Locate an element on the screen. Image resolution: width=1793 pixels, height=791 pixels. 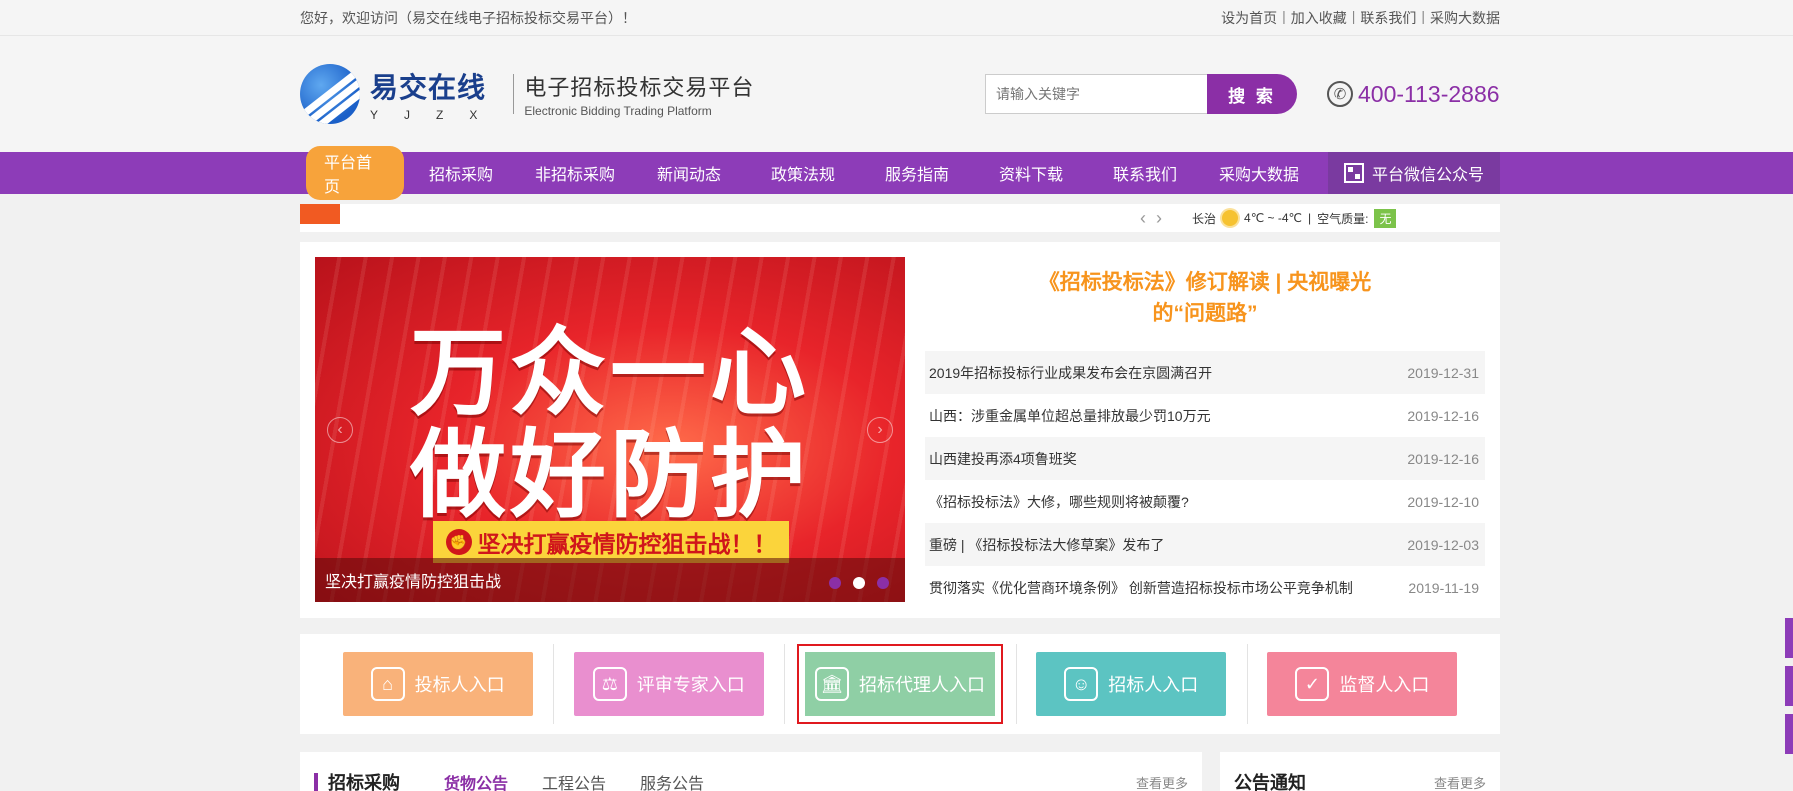
sunny-icon is located at coordinates (1230, 218).